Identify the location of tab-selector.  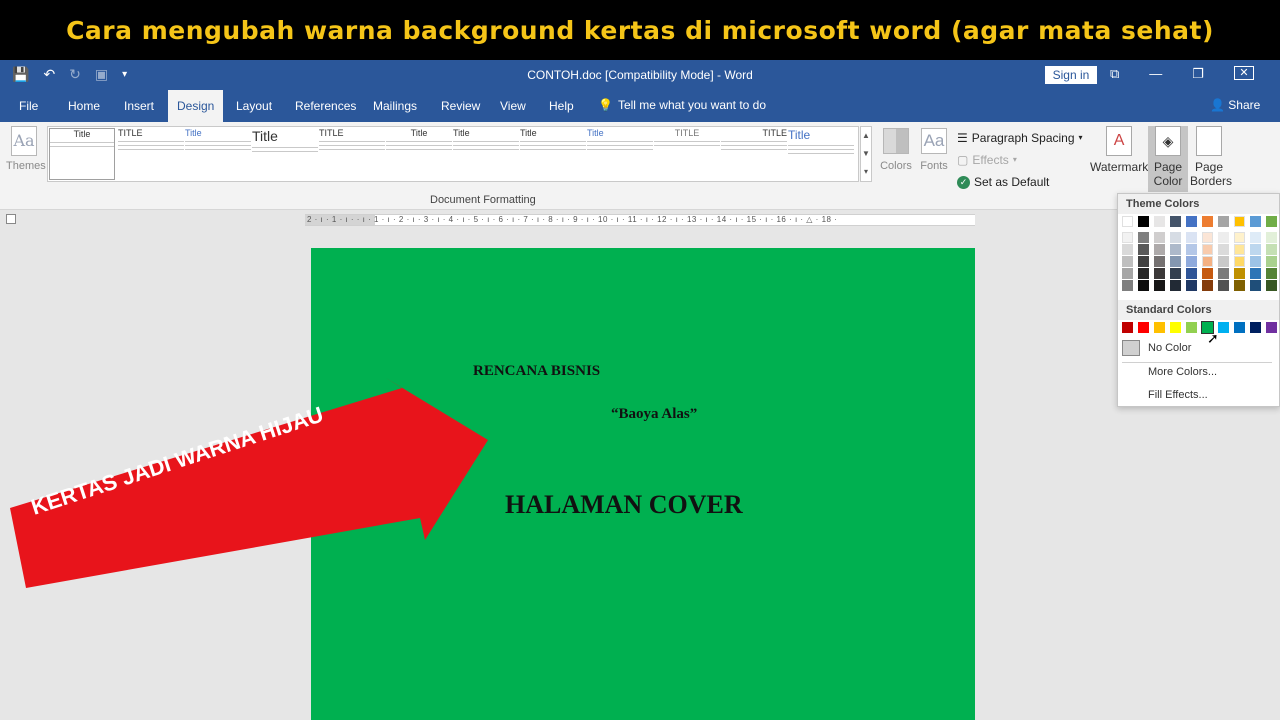
(11, 219).